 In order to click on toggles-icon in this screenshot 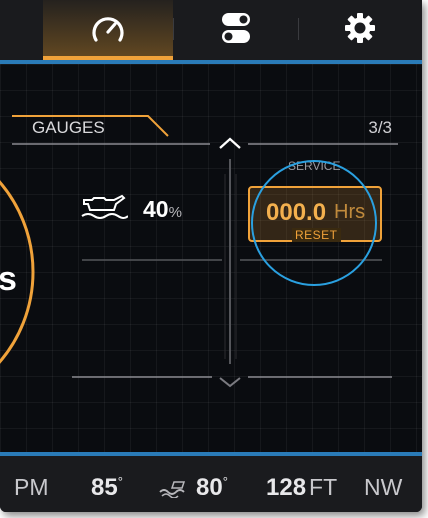, I will do `click(236, 30)`.